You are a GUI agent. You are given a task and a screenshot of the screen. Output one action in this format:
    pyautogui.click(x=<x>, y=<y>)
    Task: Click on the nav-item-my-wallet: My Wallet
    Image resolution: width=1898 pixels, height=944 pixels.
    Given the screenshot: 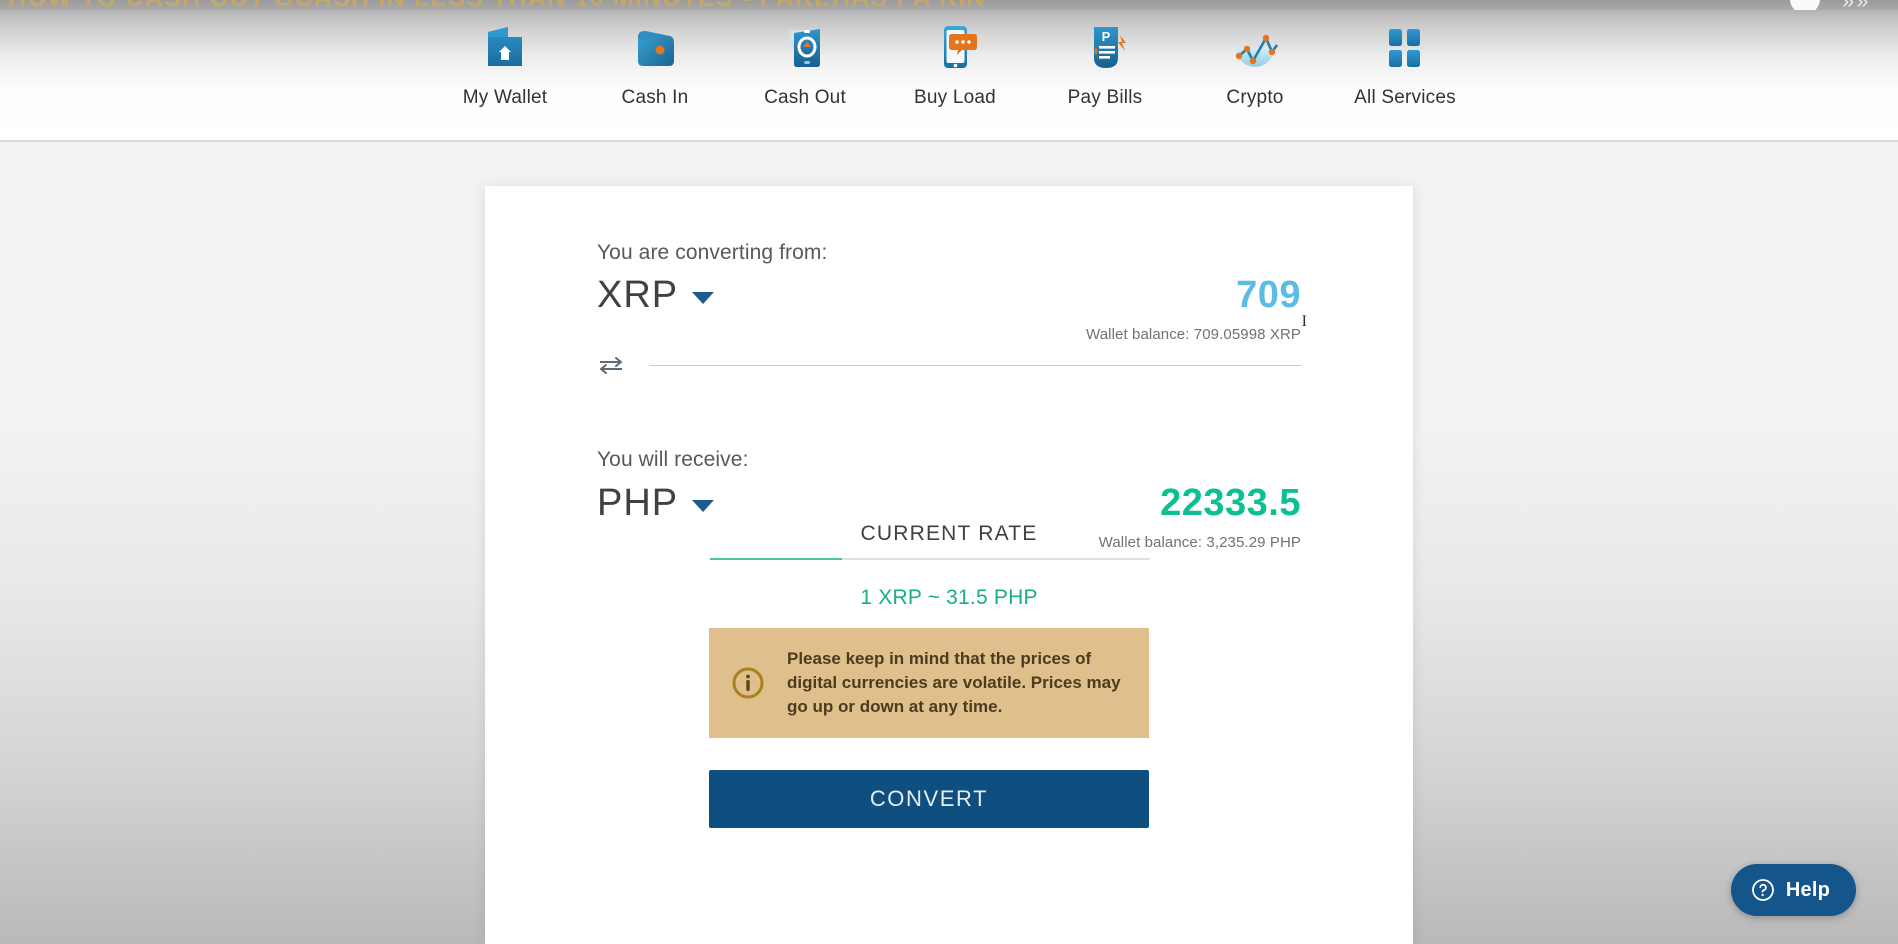 What is the action you would take?
    pyautogui.click(x=505, y=62)
    